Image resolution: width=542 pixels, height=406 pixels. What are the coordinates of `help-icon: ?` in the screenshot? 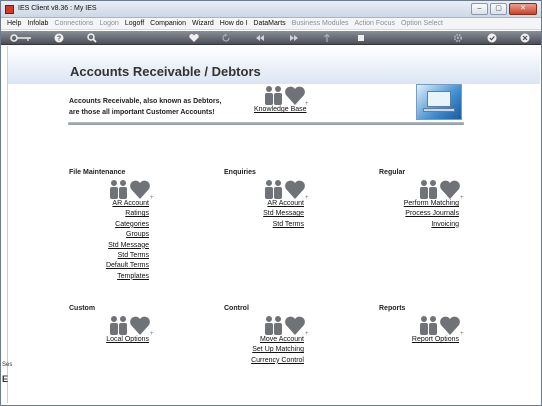 It's located at (59, 38).